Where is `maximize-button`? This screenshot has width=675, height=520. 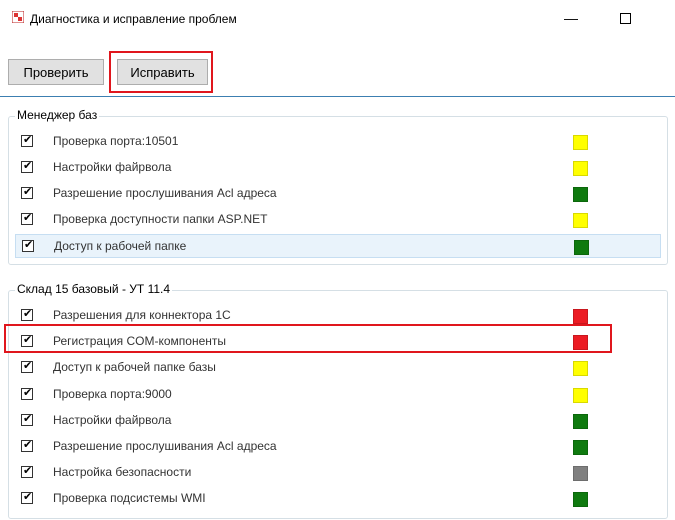
maximize-button is located at coordinates (625, 18).